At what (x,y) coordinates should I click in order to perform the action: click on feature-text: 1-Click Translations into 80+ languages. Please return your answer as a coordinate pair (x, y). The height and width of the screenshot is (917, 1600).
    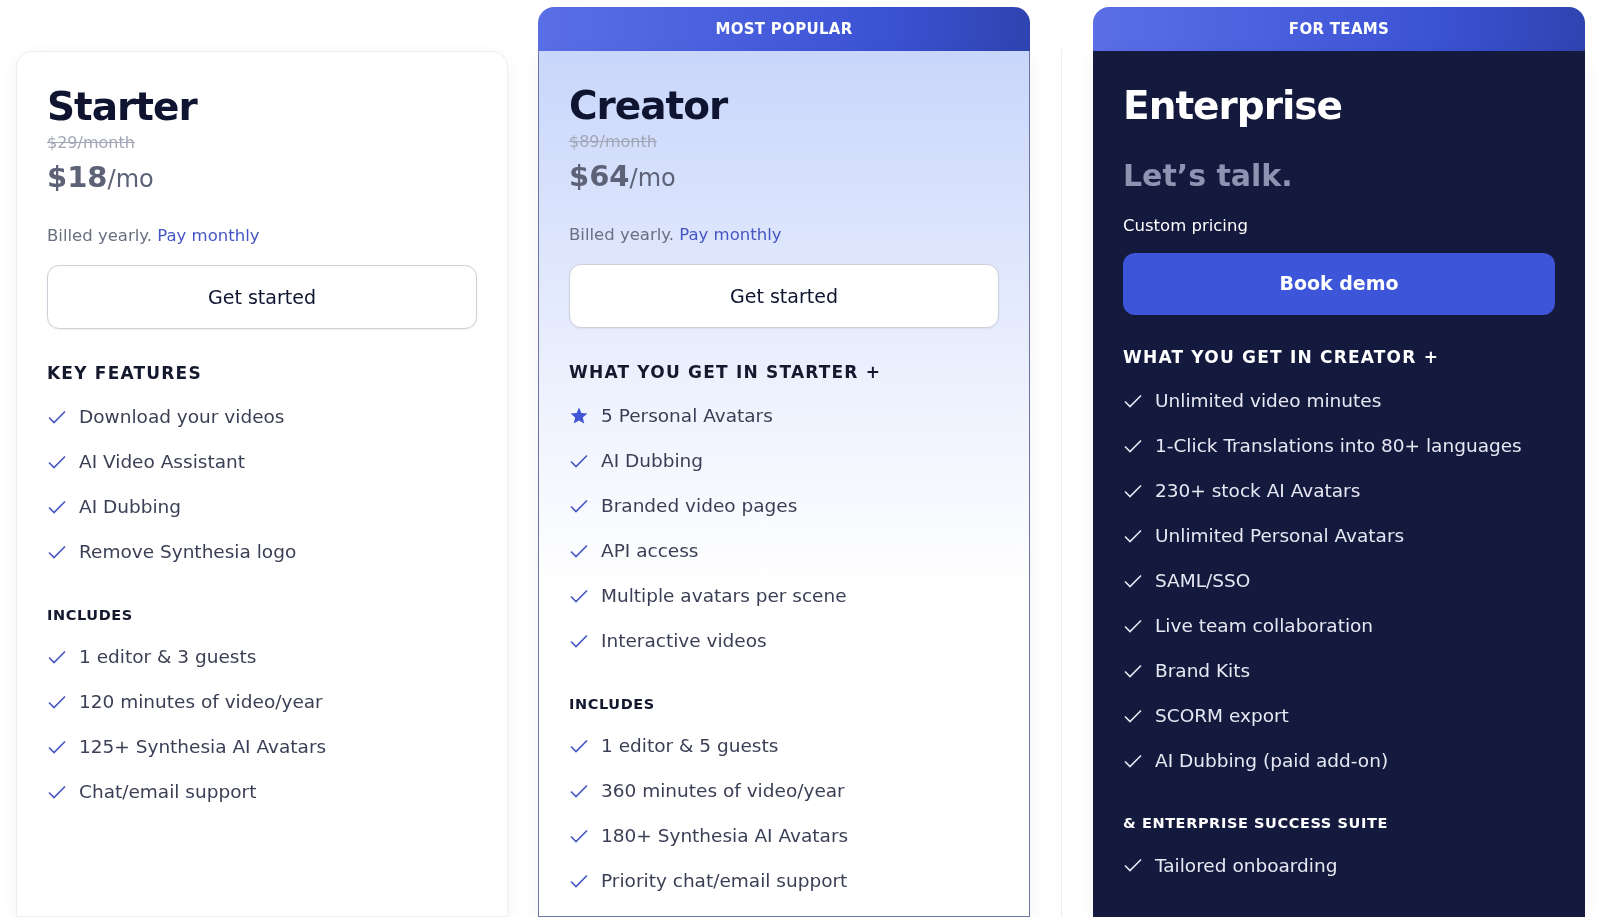
    Looking at the image, I should click on (1338, 445).